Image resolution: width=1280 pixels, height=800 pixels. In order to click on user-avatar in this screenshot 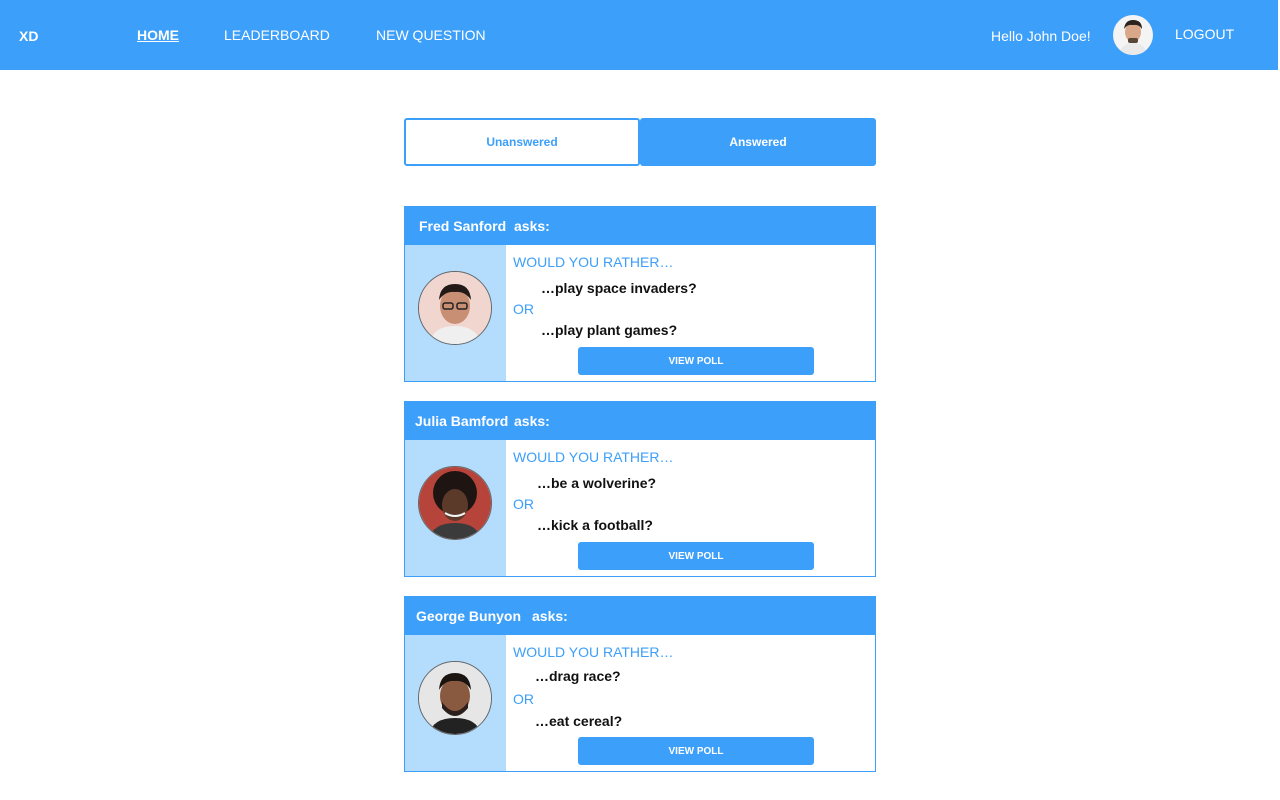, I will do `click(1133, 35)`.